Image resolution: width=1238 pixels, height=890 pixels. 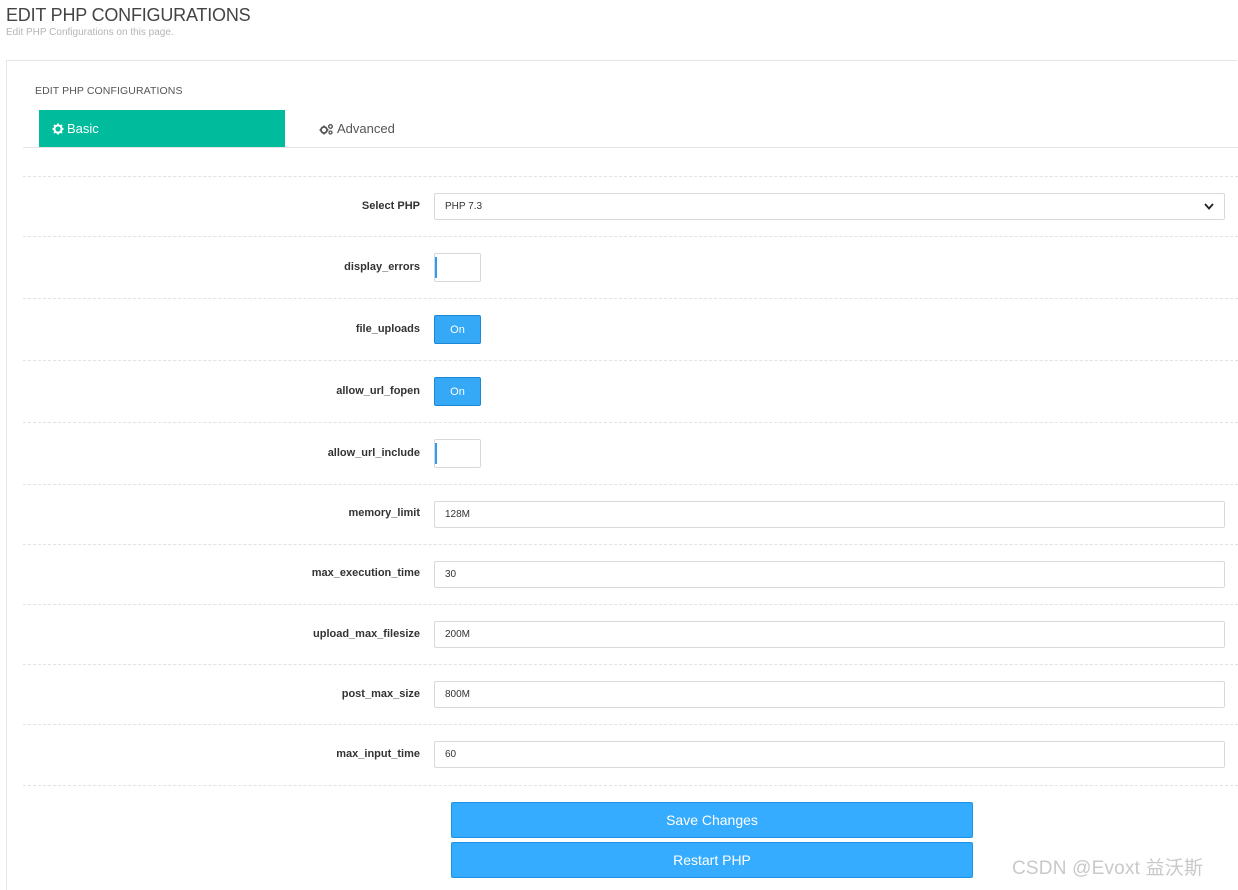 What do you see at coordinates (630, 129) in the screenshot?
I see `tab-bar: Basic Advanced` at bounding box center [630, 129].